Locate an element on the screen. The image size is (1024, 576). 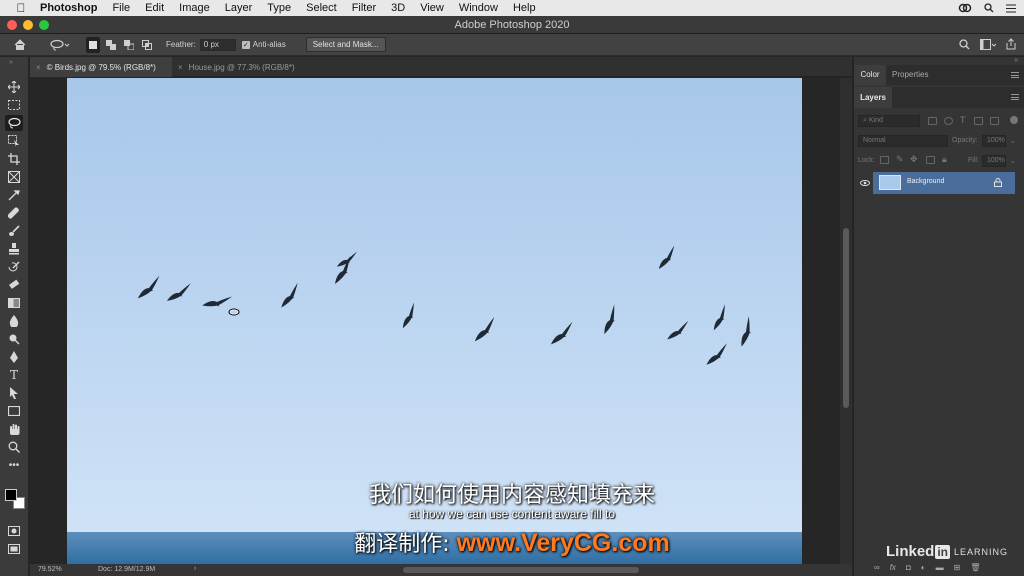
frame-tool is located at coordinates (14, 177).